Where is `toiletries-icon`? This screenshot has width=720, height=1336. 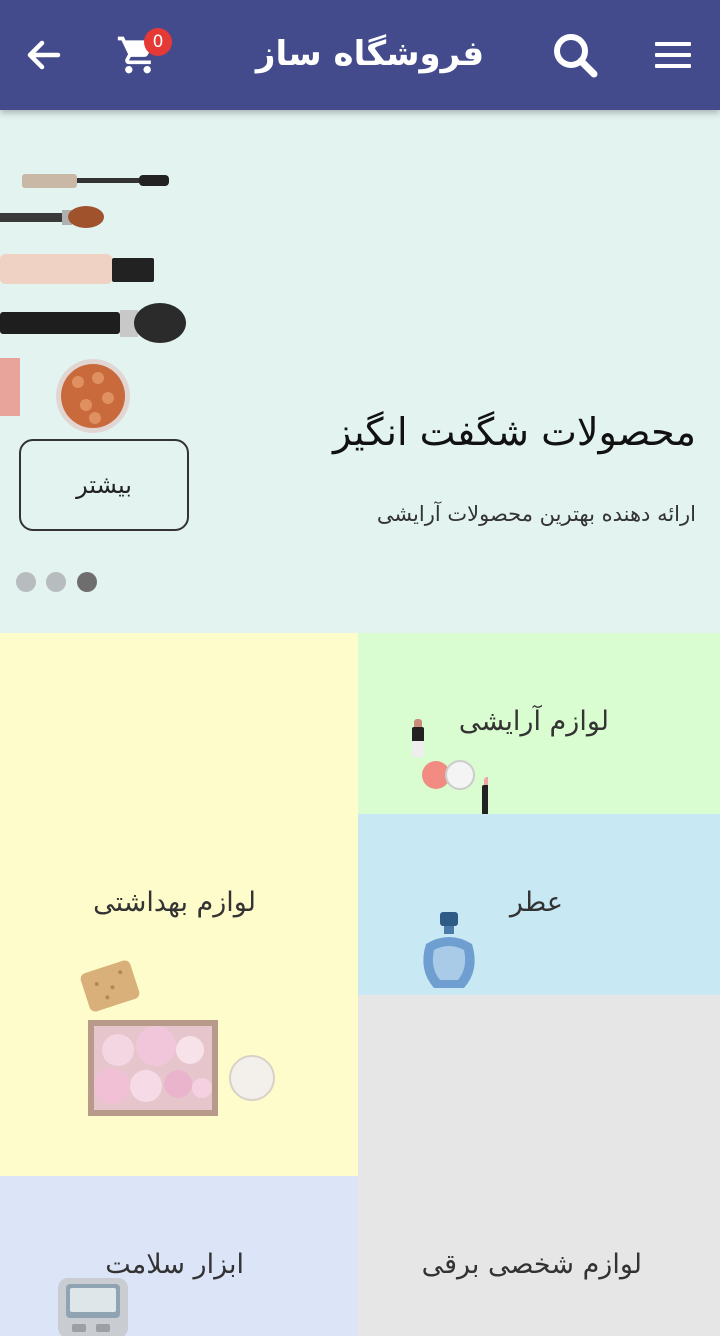 toiletries-icon is located at coordinates (177, 1038).